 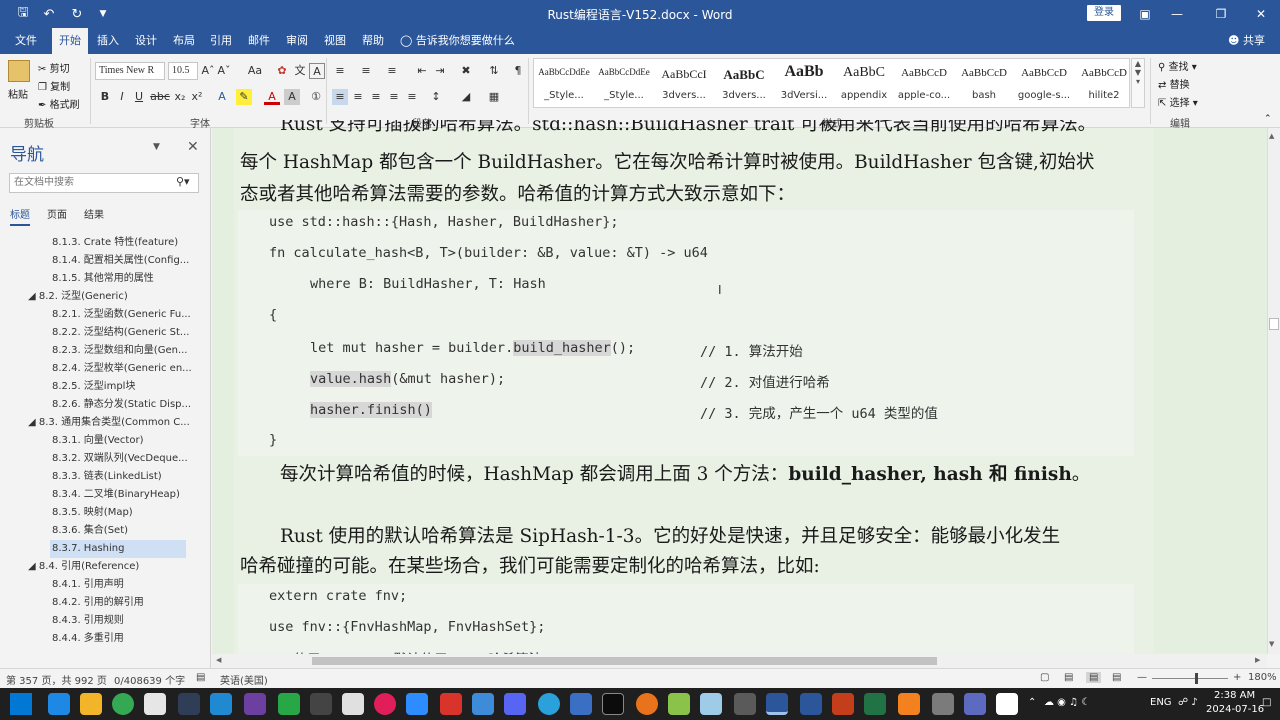 What do you see at coordinates (613, 704) in the screenshot?
I see `terminal-icon` at bounding box center [613, 704].